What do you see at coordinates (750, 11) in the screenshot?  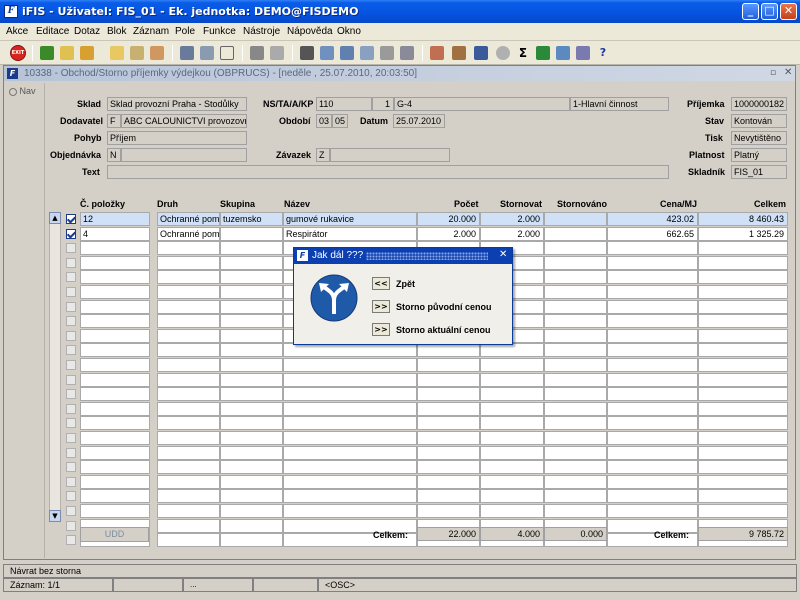 I see `minimize-button: _` at bounding box center [750, 11].